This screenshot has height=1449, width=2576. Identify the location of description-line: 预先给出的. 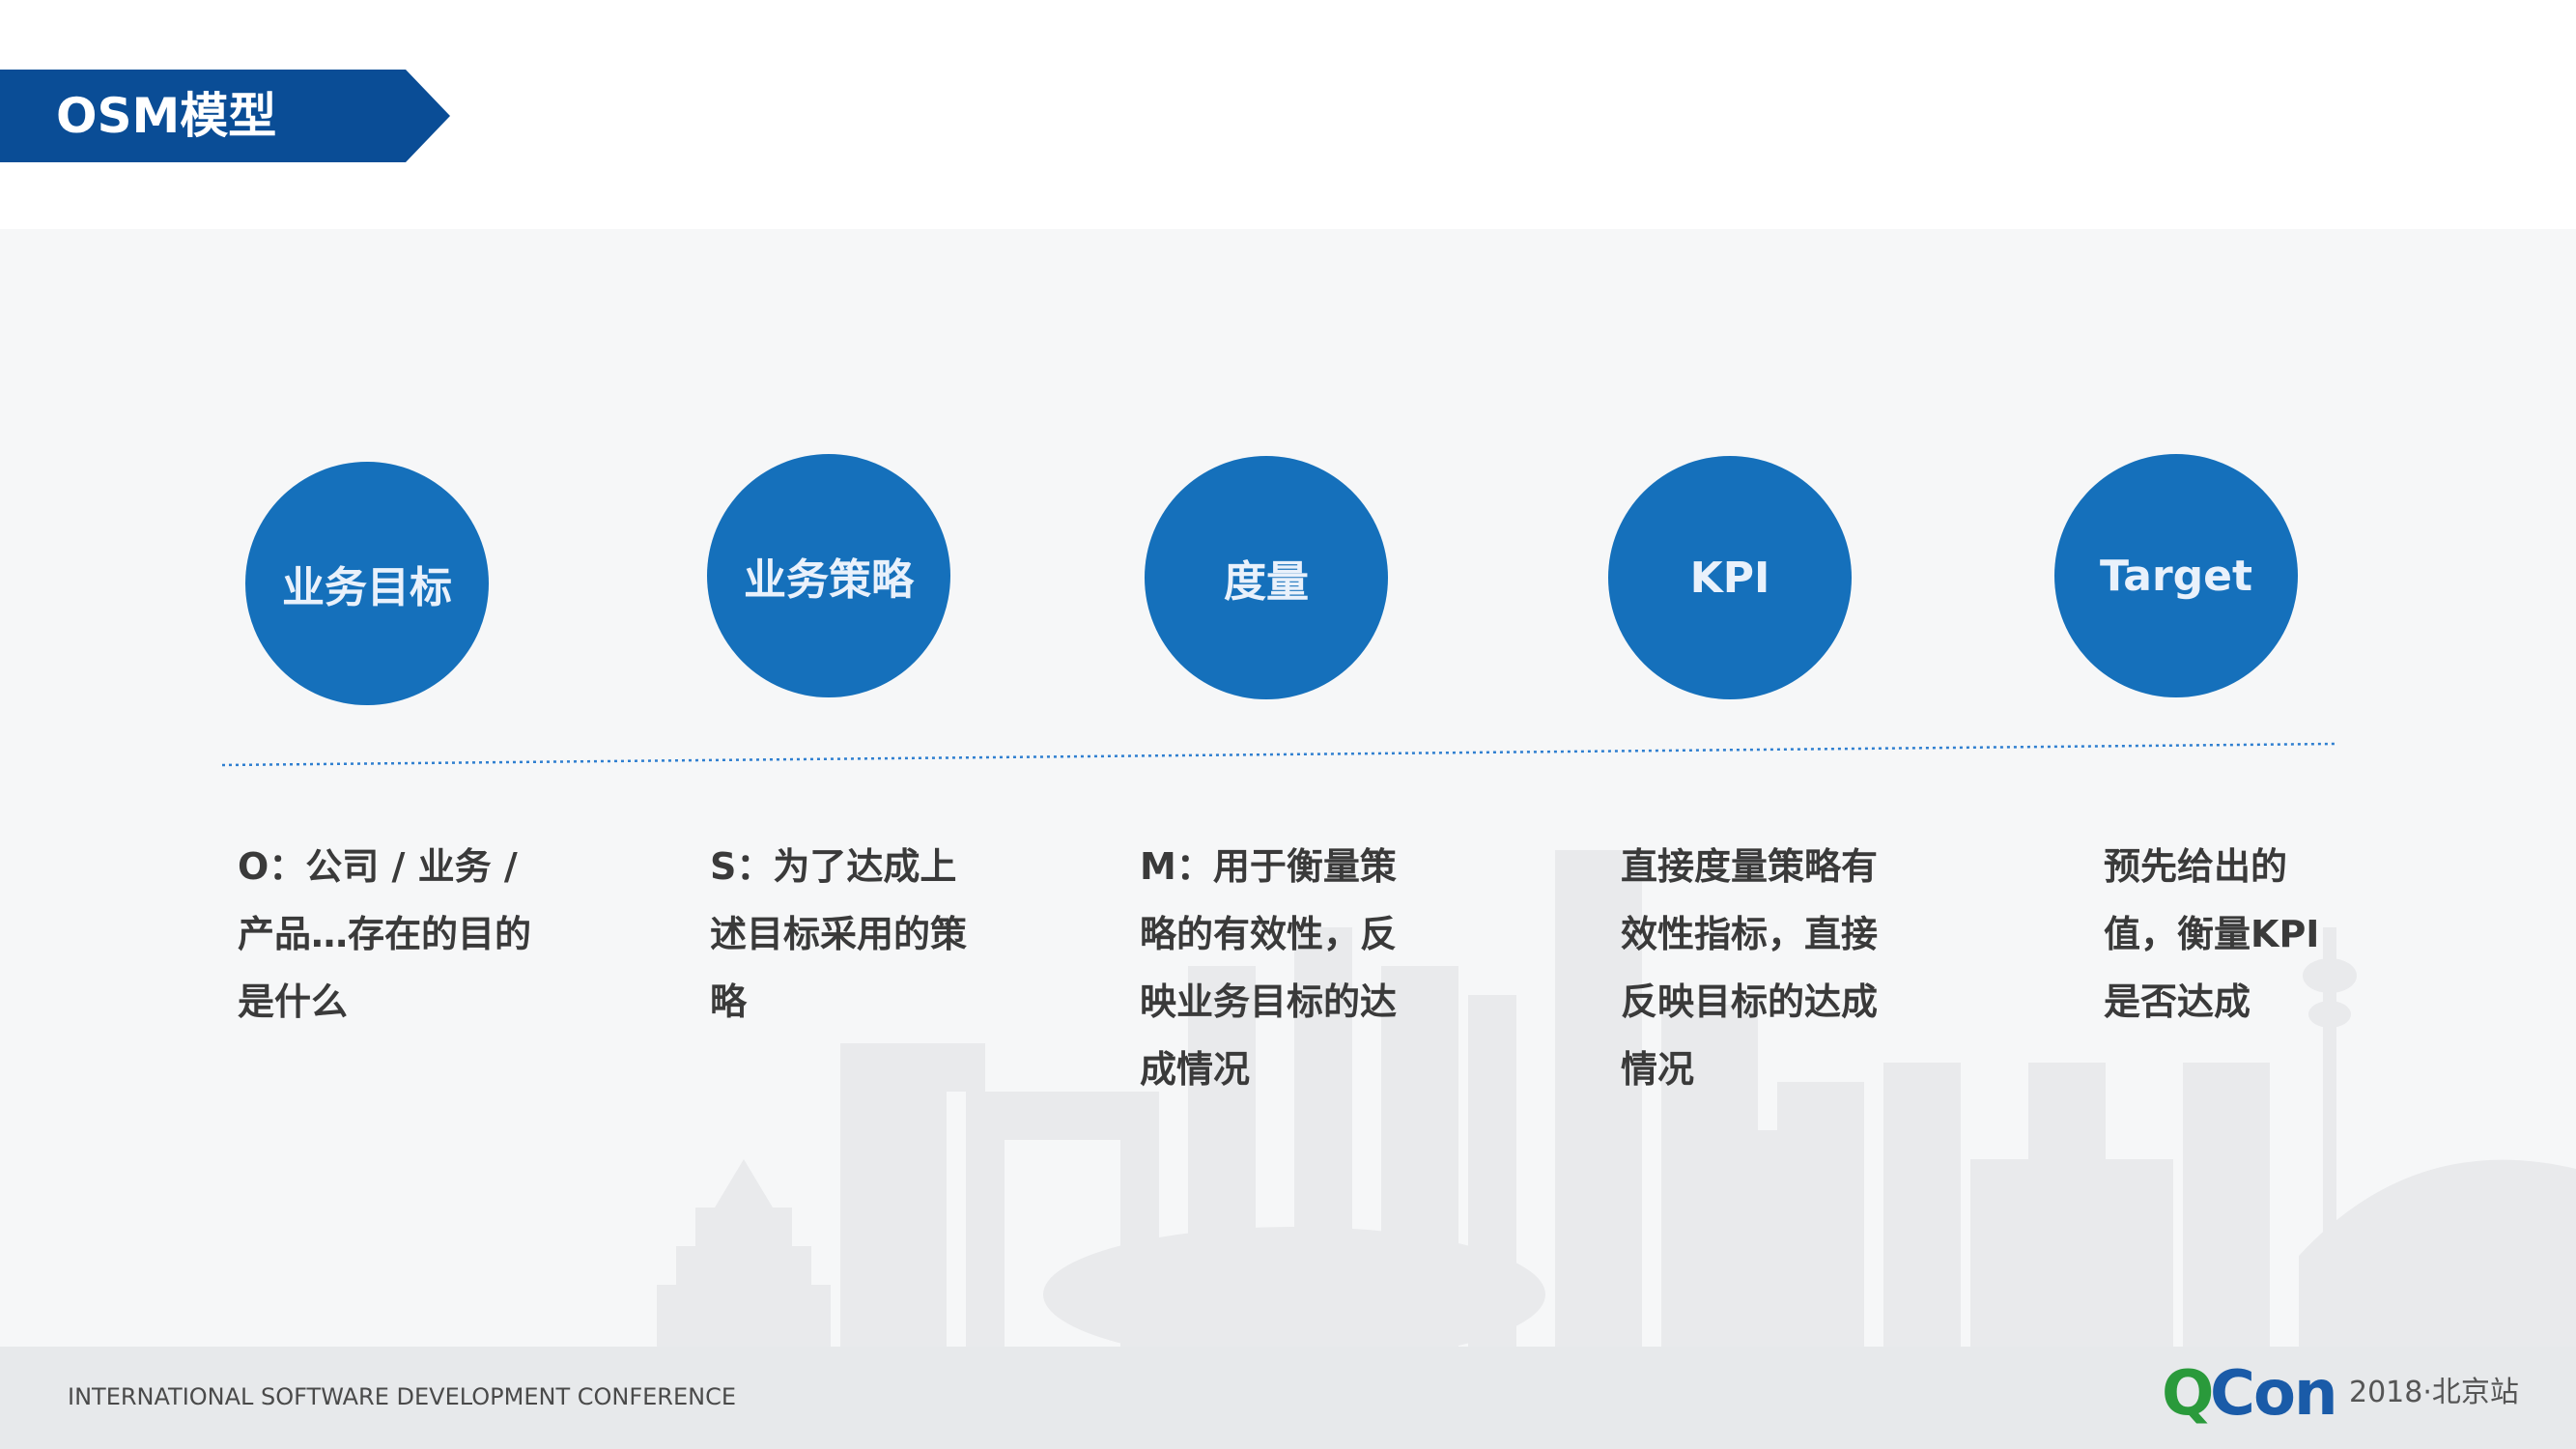
(2196, 866).